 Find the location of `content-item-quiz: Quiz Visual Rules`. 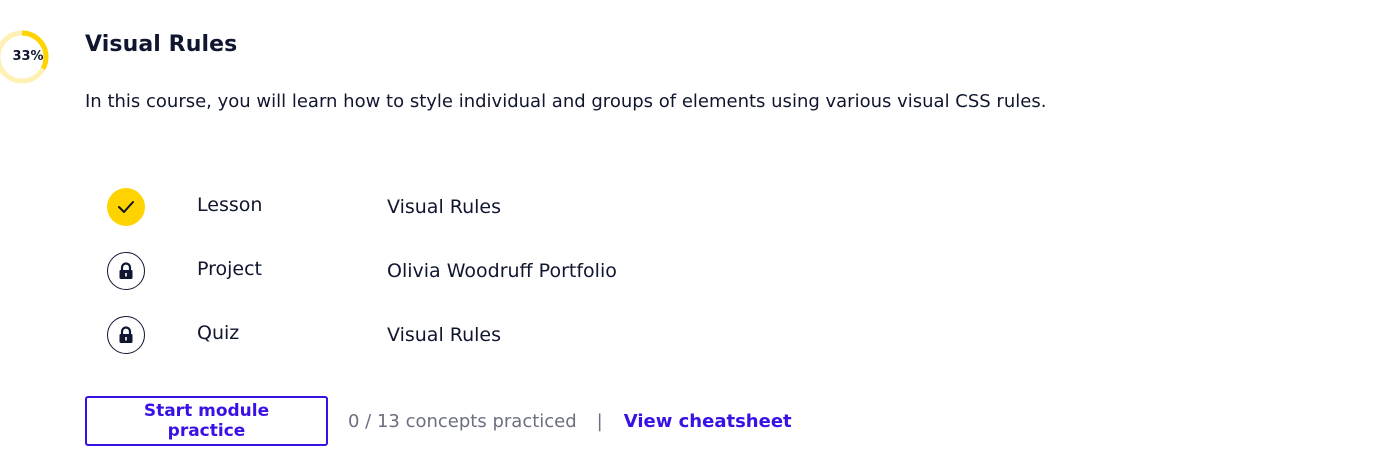

content-item-quiz: Quiz Visual Rules is located at coordinates (507, 335).